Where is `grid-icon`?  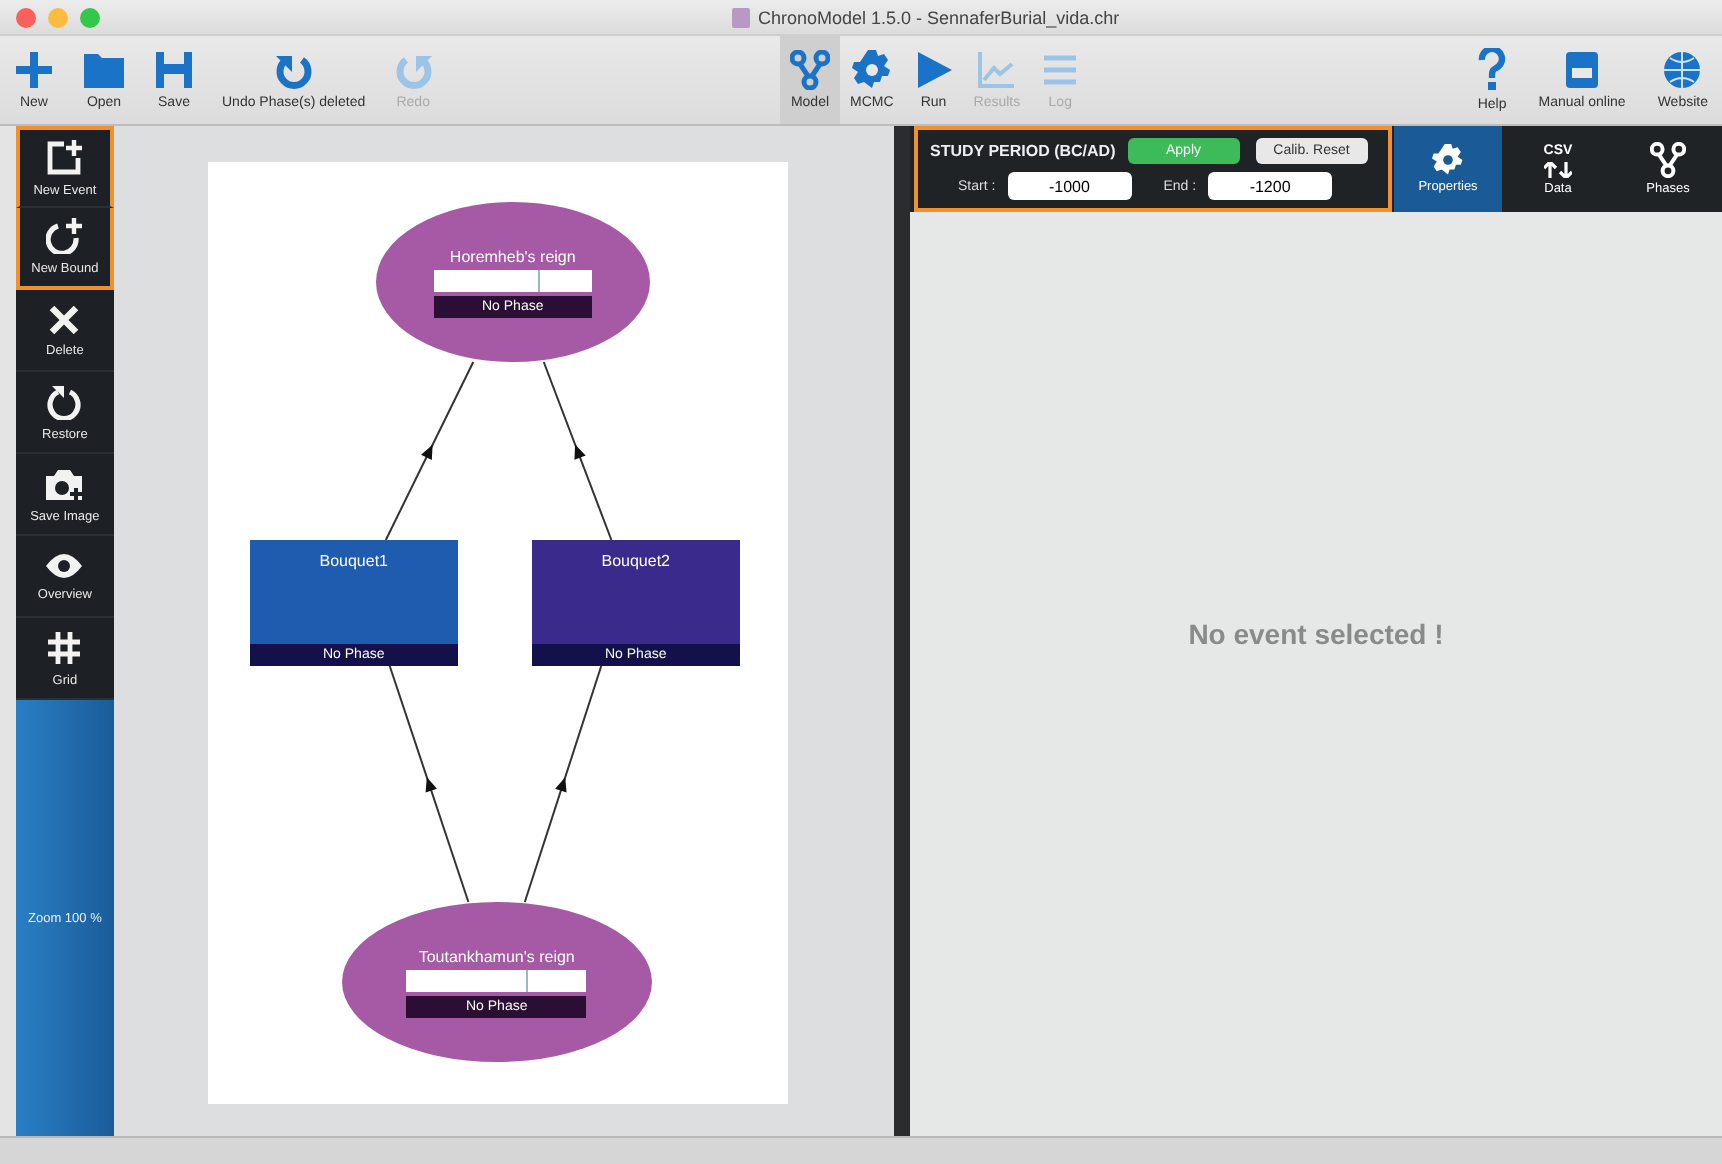
grid-icon is located at coordinates (64, 647).